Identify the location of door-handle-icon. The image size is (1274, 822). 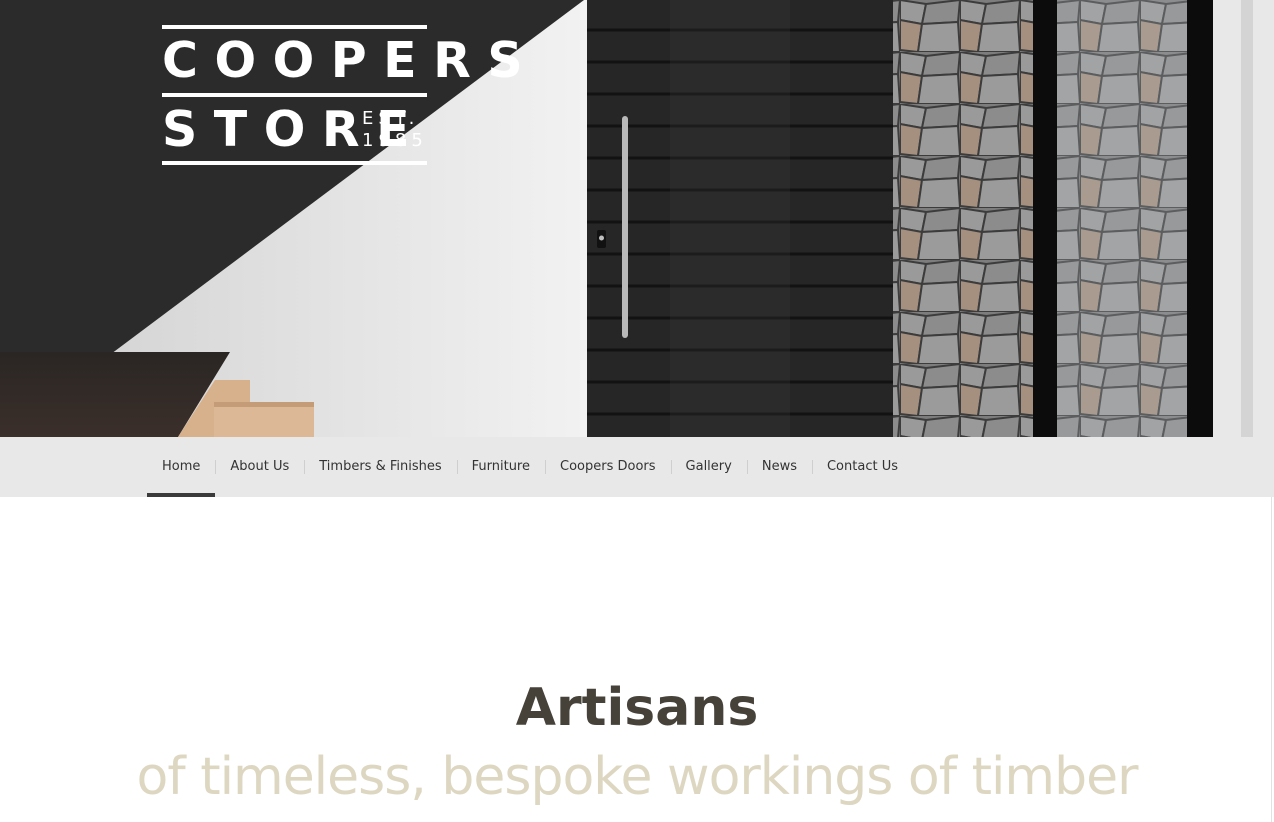
(625, 227).